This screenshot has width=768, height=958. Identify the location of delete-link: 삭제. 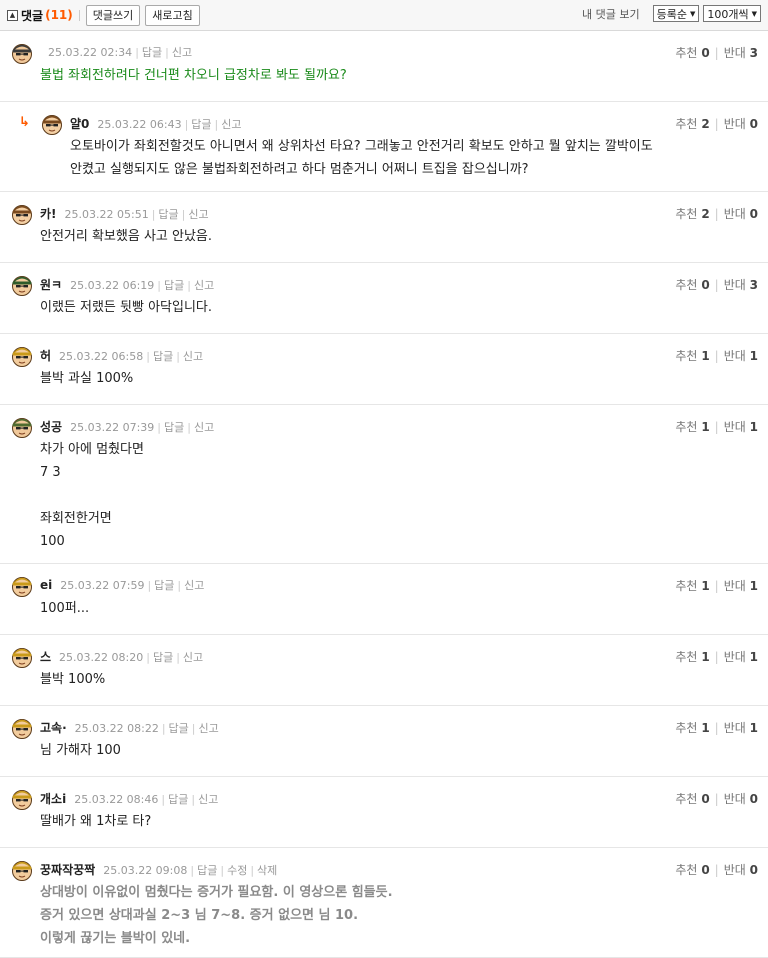
(267, 870).